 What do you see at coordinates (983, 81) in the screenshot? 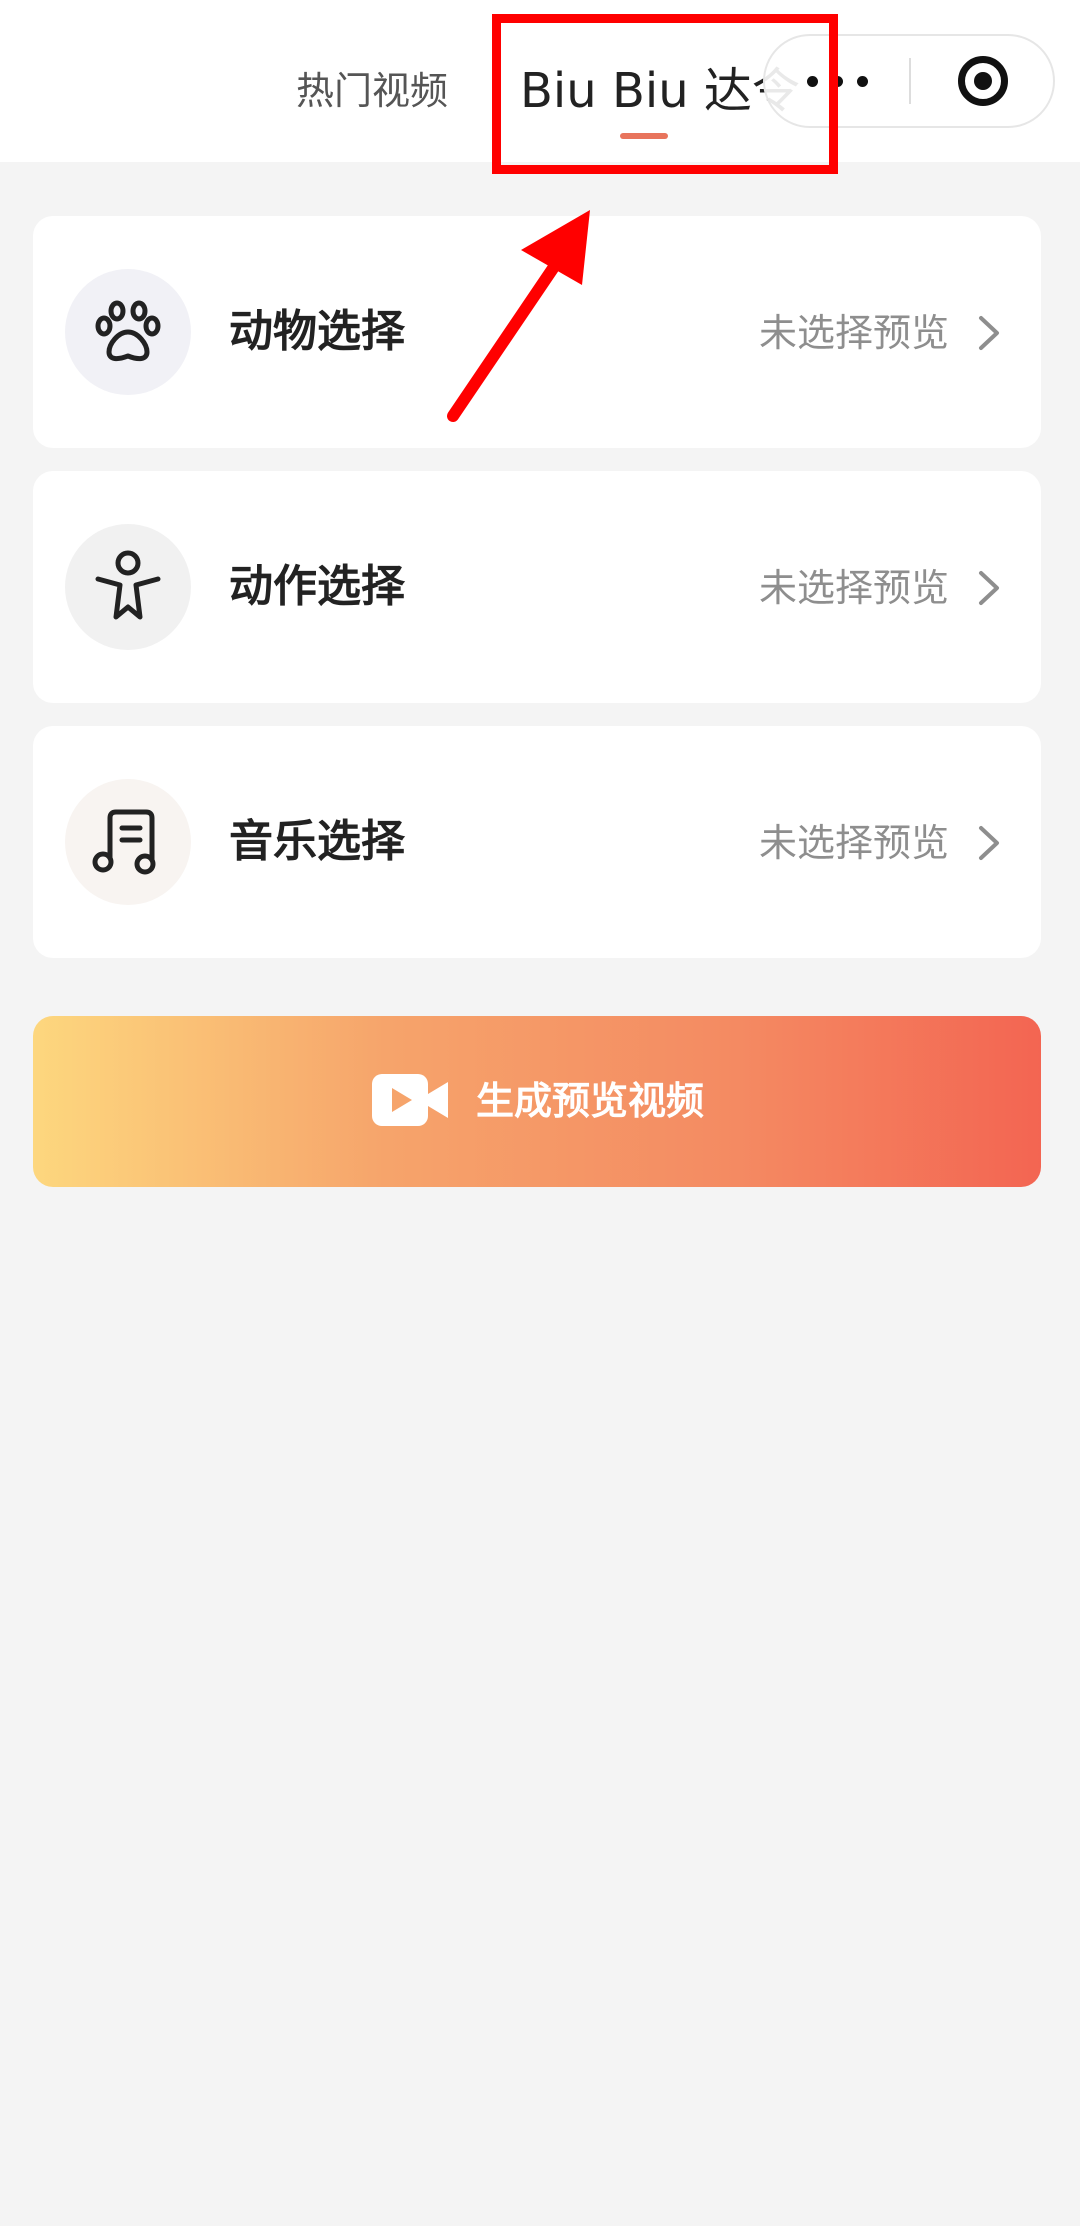
I see `target-circle-icon` at bounding box center [983, 81].